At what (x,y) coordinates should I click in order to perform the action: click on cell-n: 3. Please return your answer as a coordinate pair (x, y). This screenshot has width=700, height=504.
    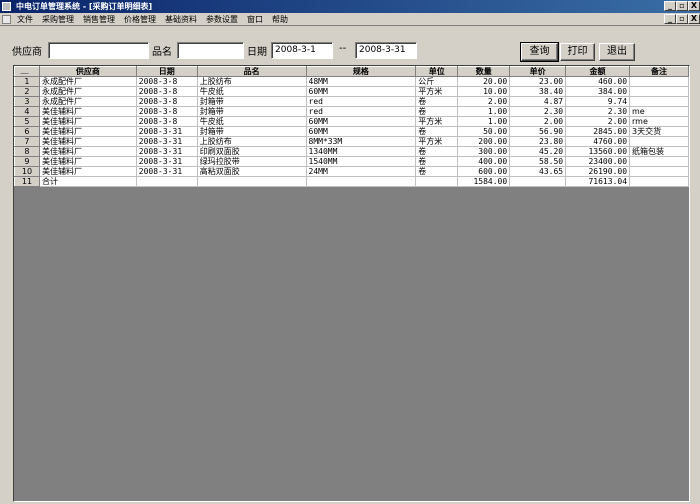
    Looking at the image, I should click on (27, 101).